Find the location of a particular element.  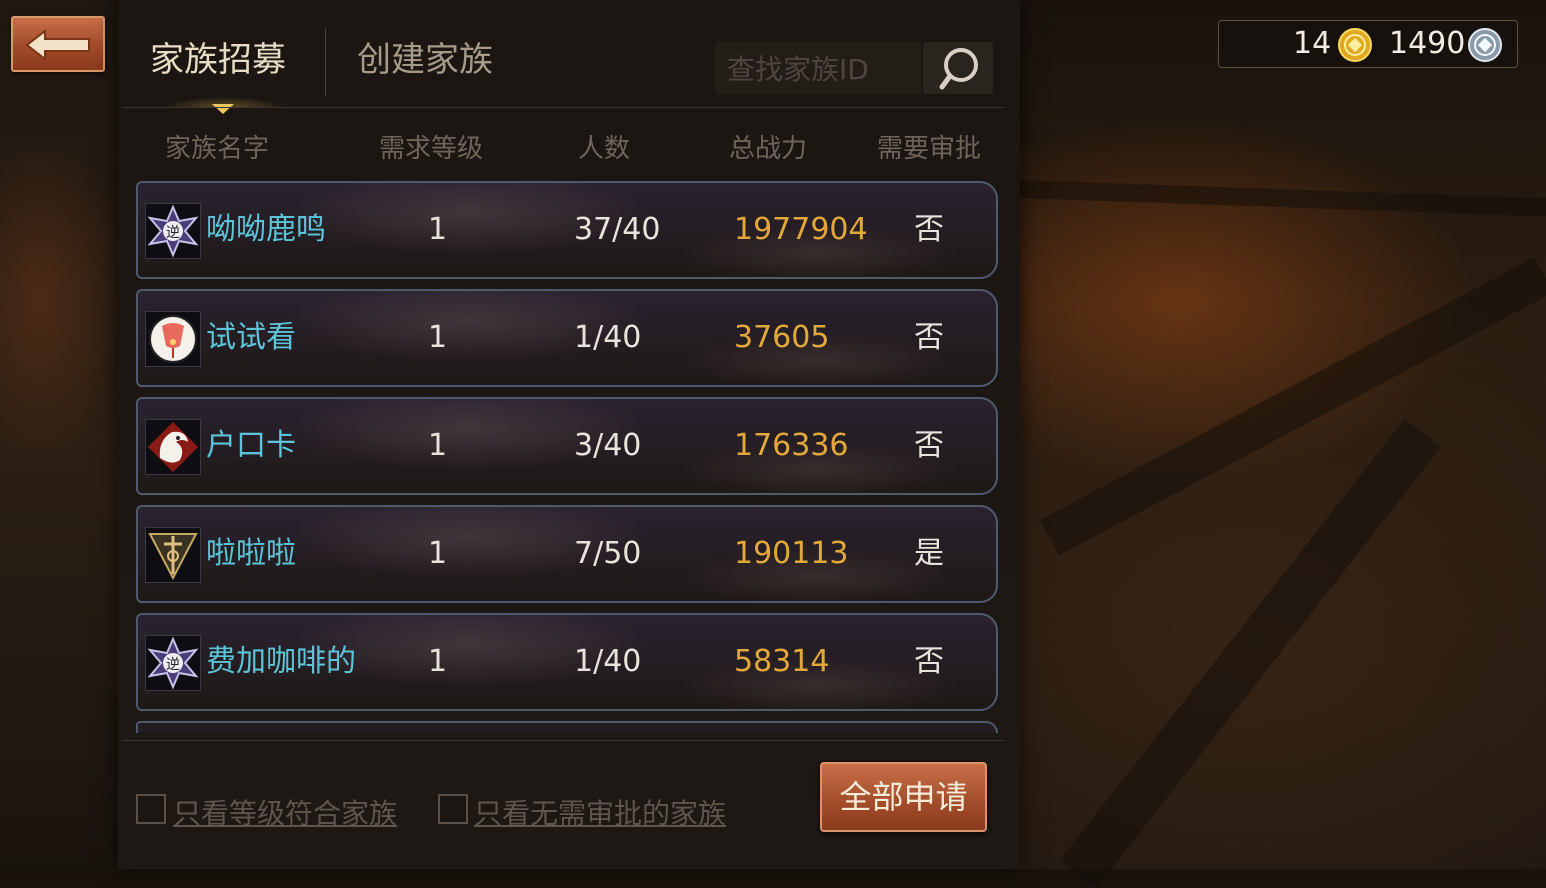

sword-emblem-icon is located at coordinates (173, 555).